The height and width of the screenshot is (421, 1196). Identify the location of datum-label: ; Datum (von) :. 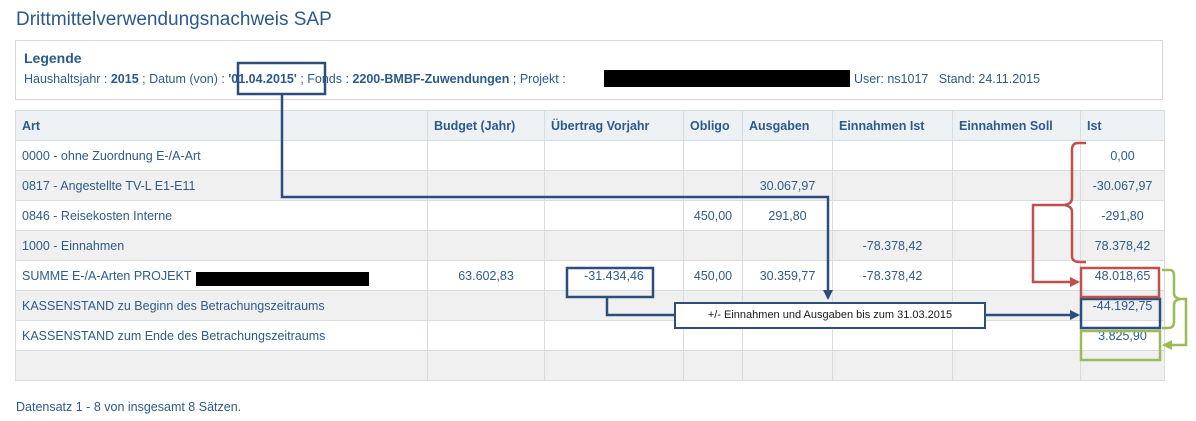
(183, 79).